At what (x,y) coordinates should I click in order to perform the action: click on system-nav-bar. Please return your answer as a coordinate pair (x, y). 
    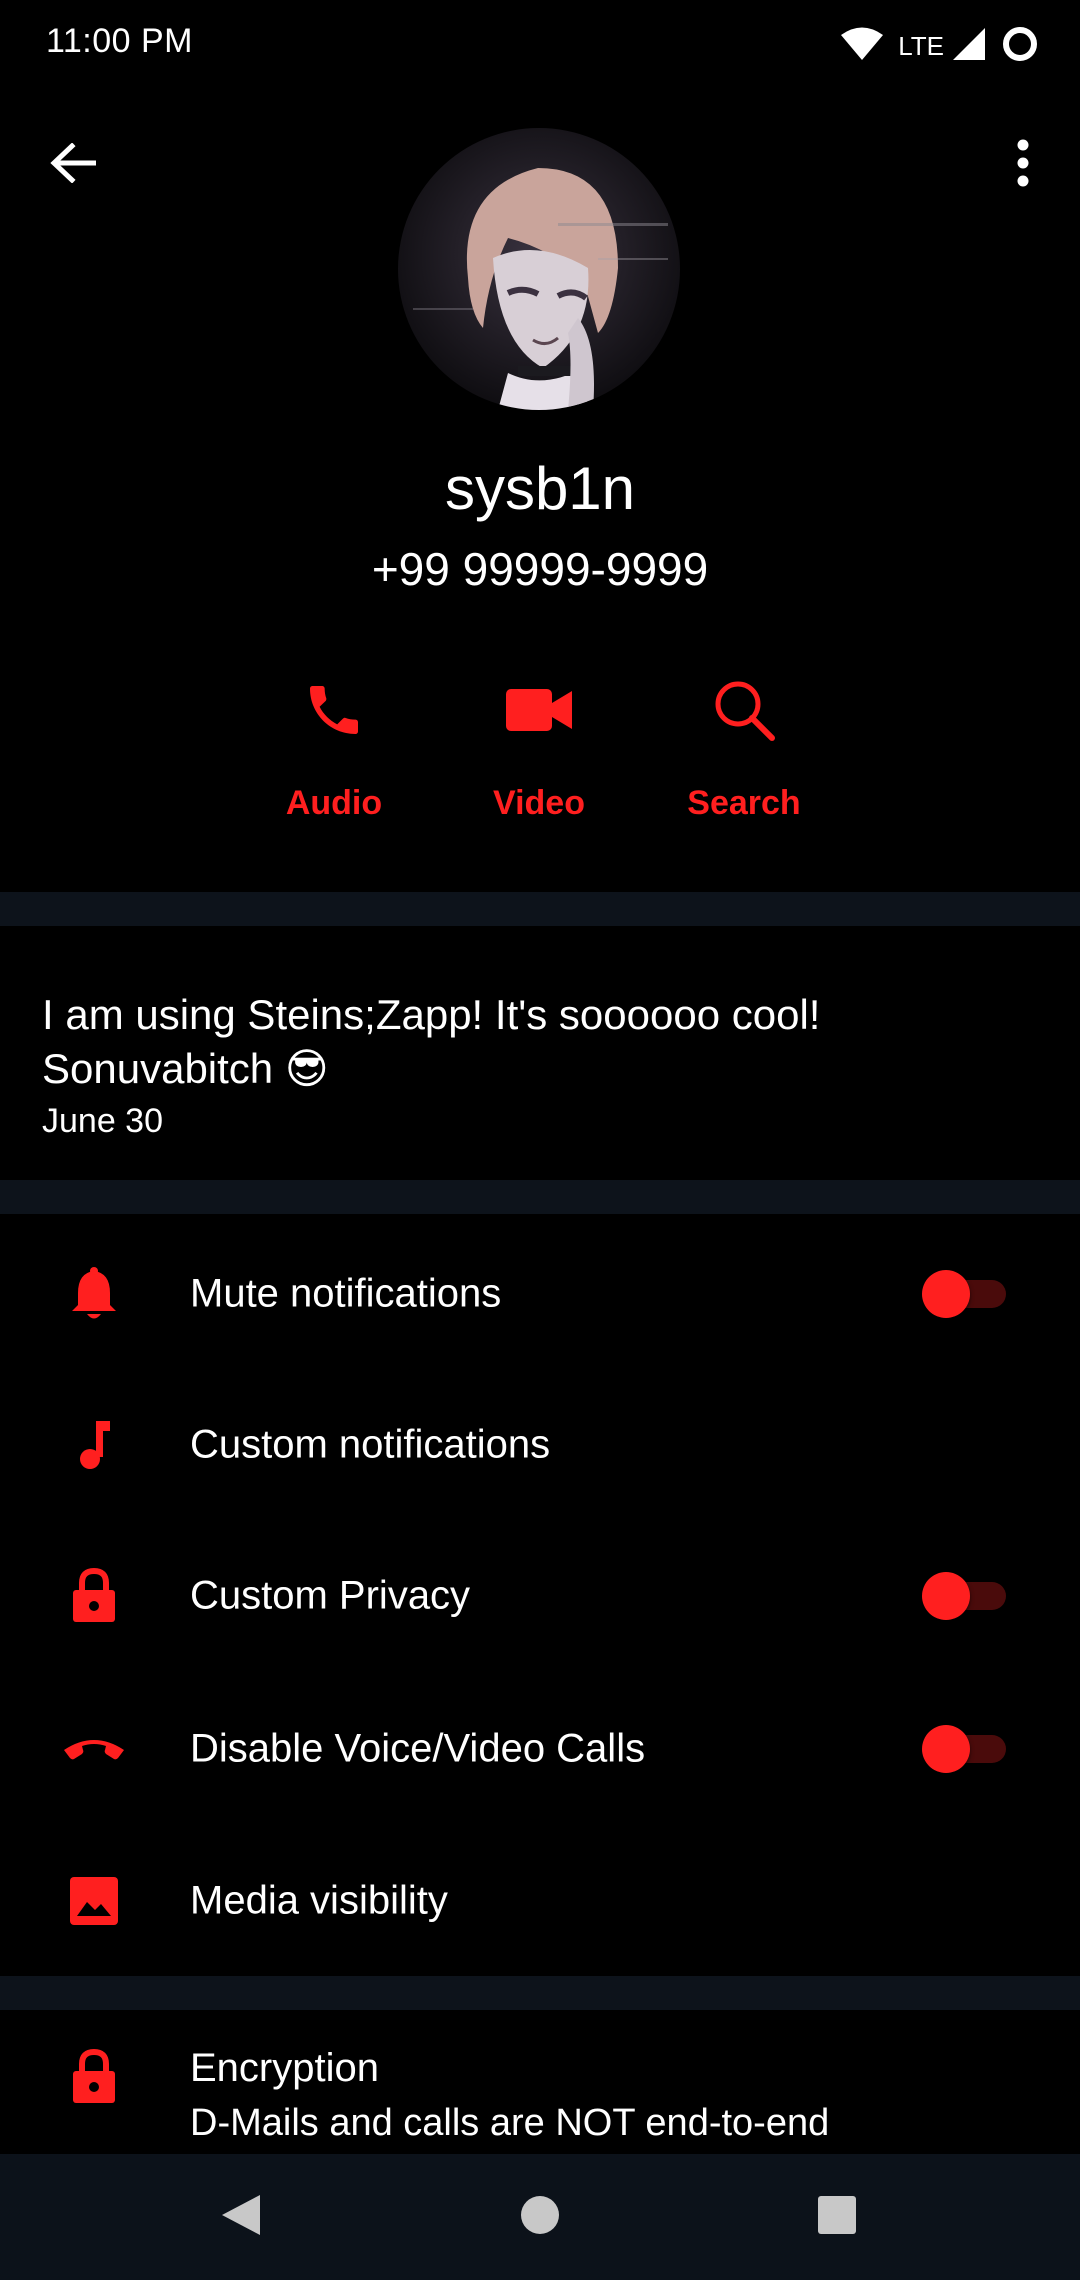
    Looking at the image, I should click on (540, 2217).